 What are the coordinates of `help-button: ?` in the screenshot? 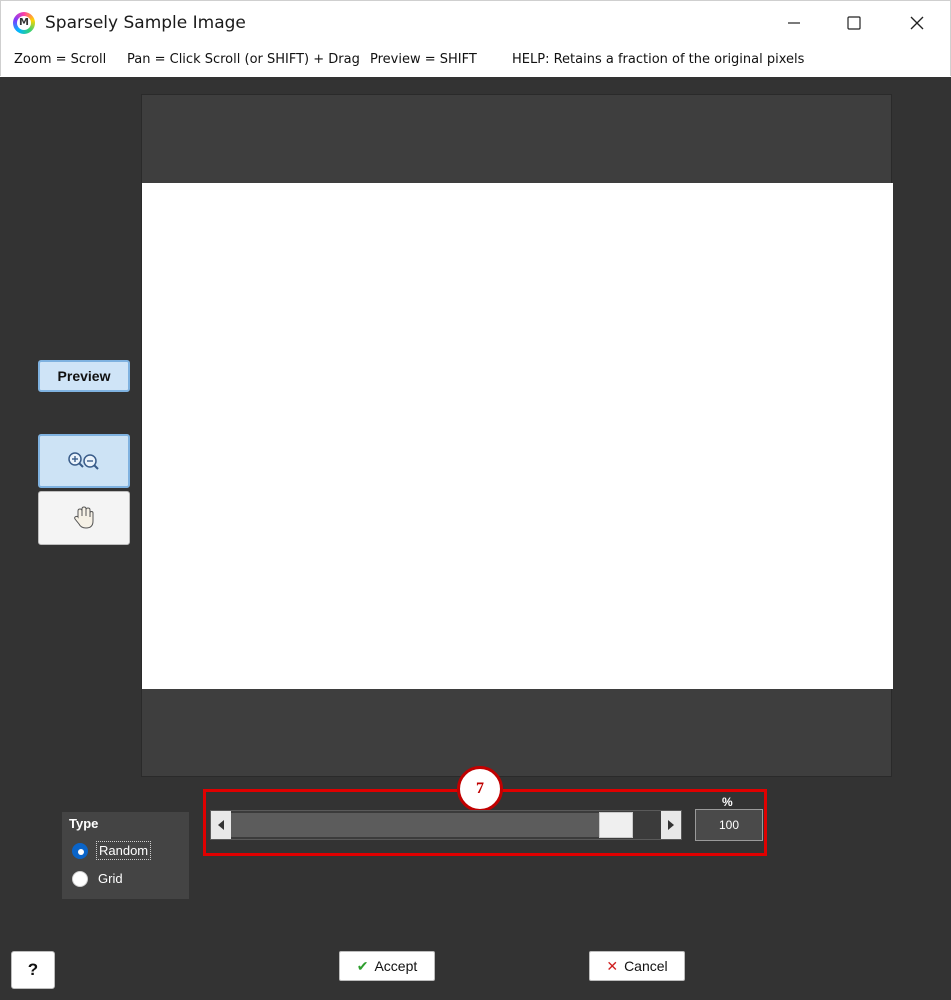 It's located at (33, 970).